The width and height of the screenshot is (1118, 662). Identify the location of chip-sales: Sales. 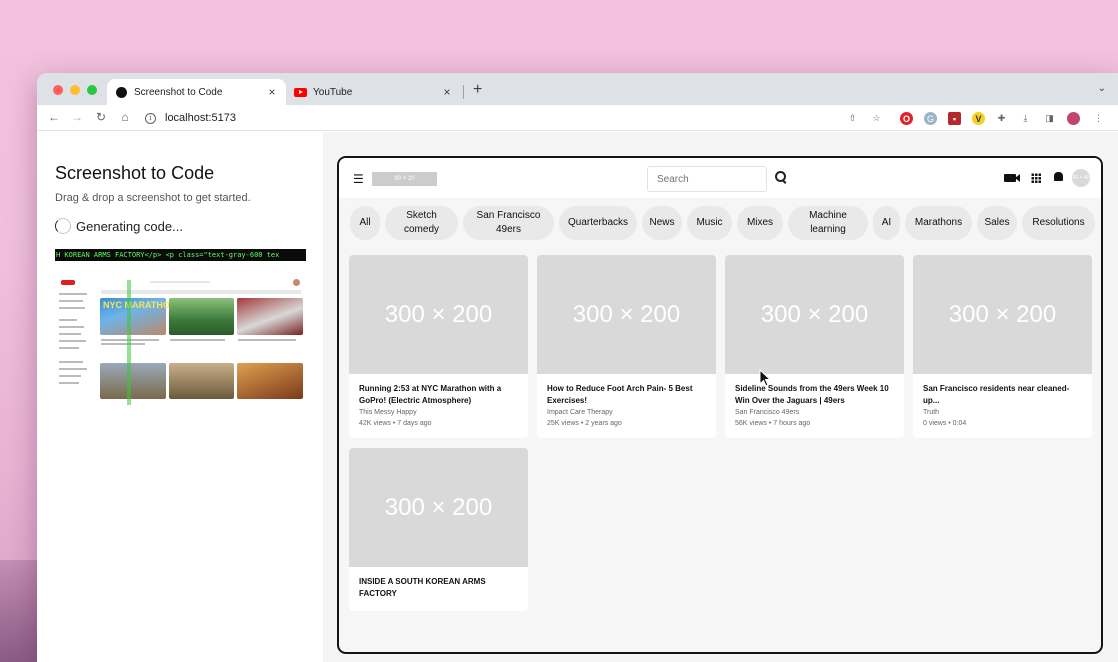
(997, 223).